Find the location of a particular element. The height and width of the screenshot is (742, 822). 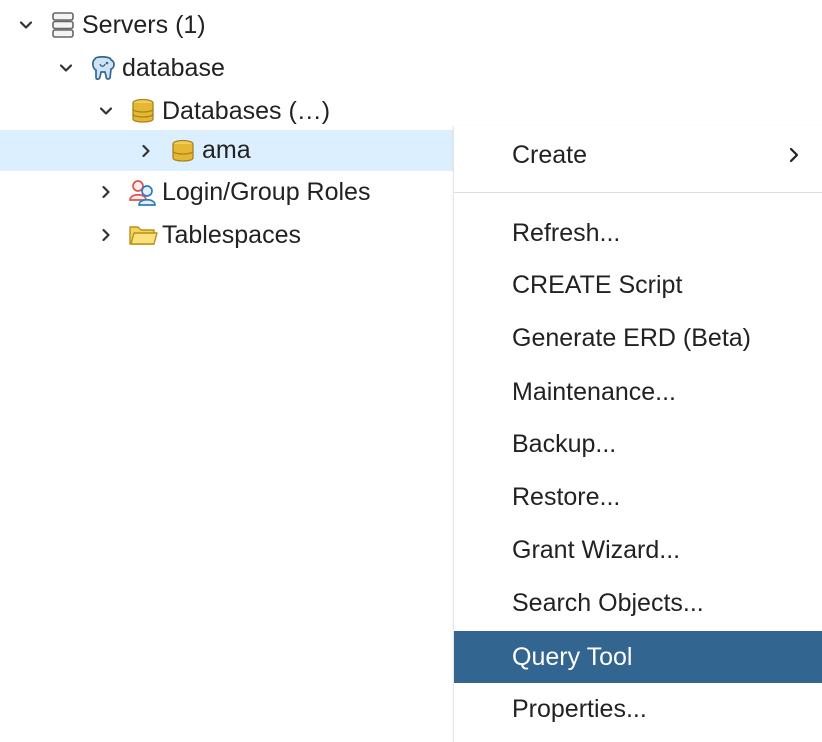

tree-node-label: Databases (…) is located at coordinates (246, 110).